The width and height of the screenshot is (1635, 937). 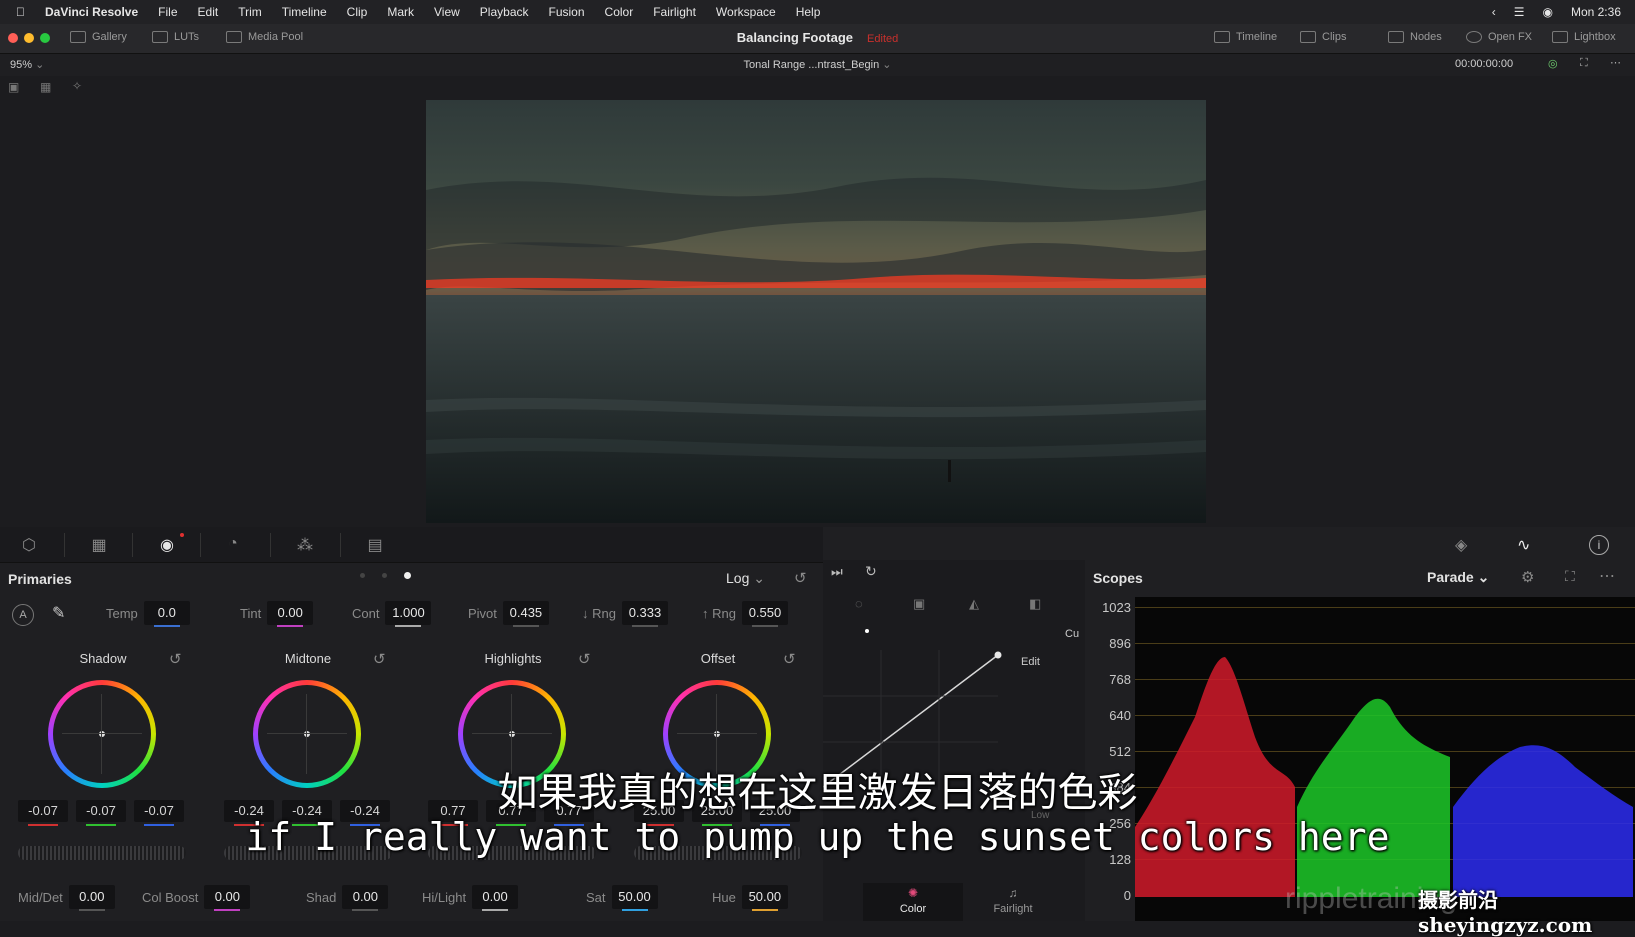 What do you see at coordinates (27, 64) in the screenshot?
I see `zoom-select: 95% ⌄` at bounding box center [27, 64].